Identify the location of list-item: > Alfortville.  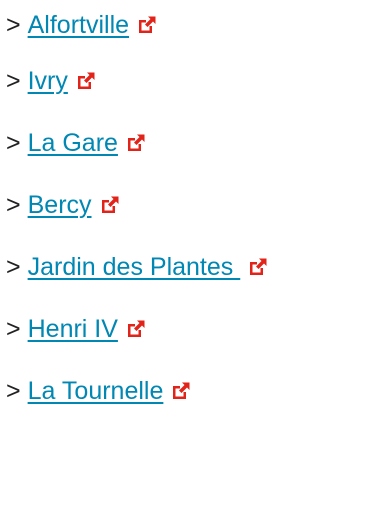
(137, 25).